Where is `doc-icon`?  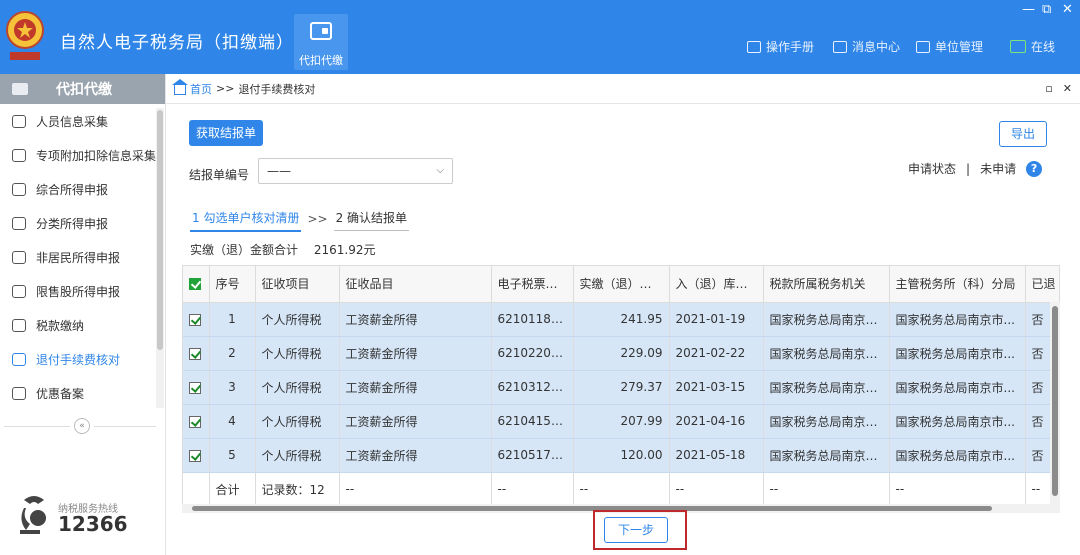 doc-icon is located at coordinates (19, 393).